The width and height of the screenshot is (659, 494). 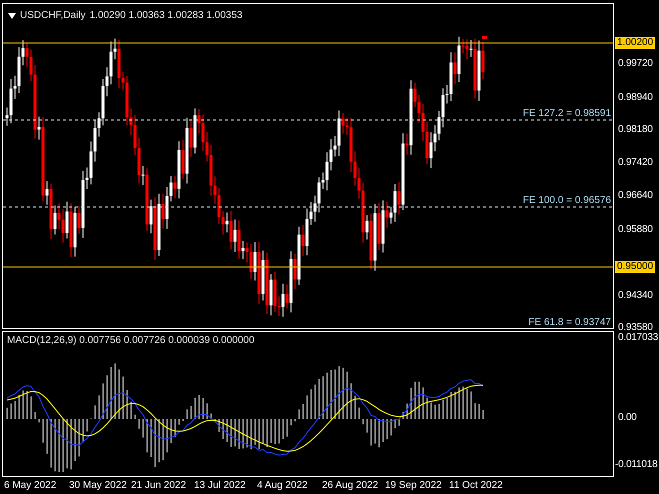 I want to click on date-label: 26 Aug 2022, so click(x=350, y=485).